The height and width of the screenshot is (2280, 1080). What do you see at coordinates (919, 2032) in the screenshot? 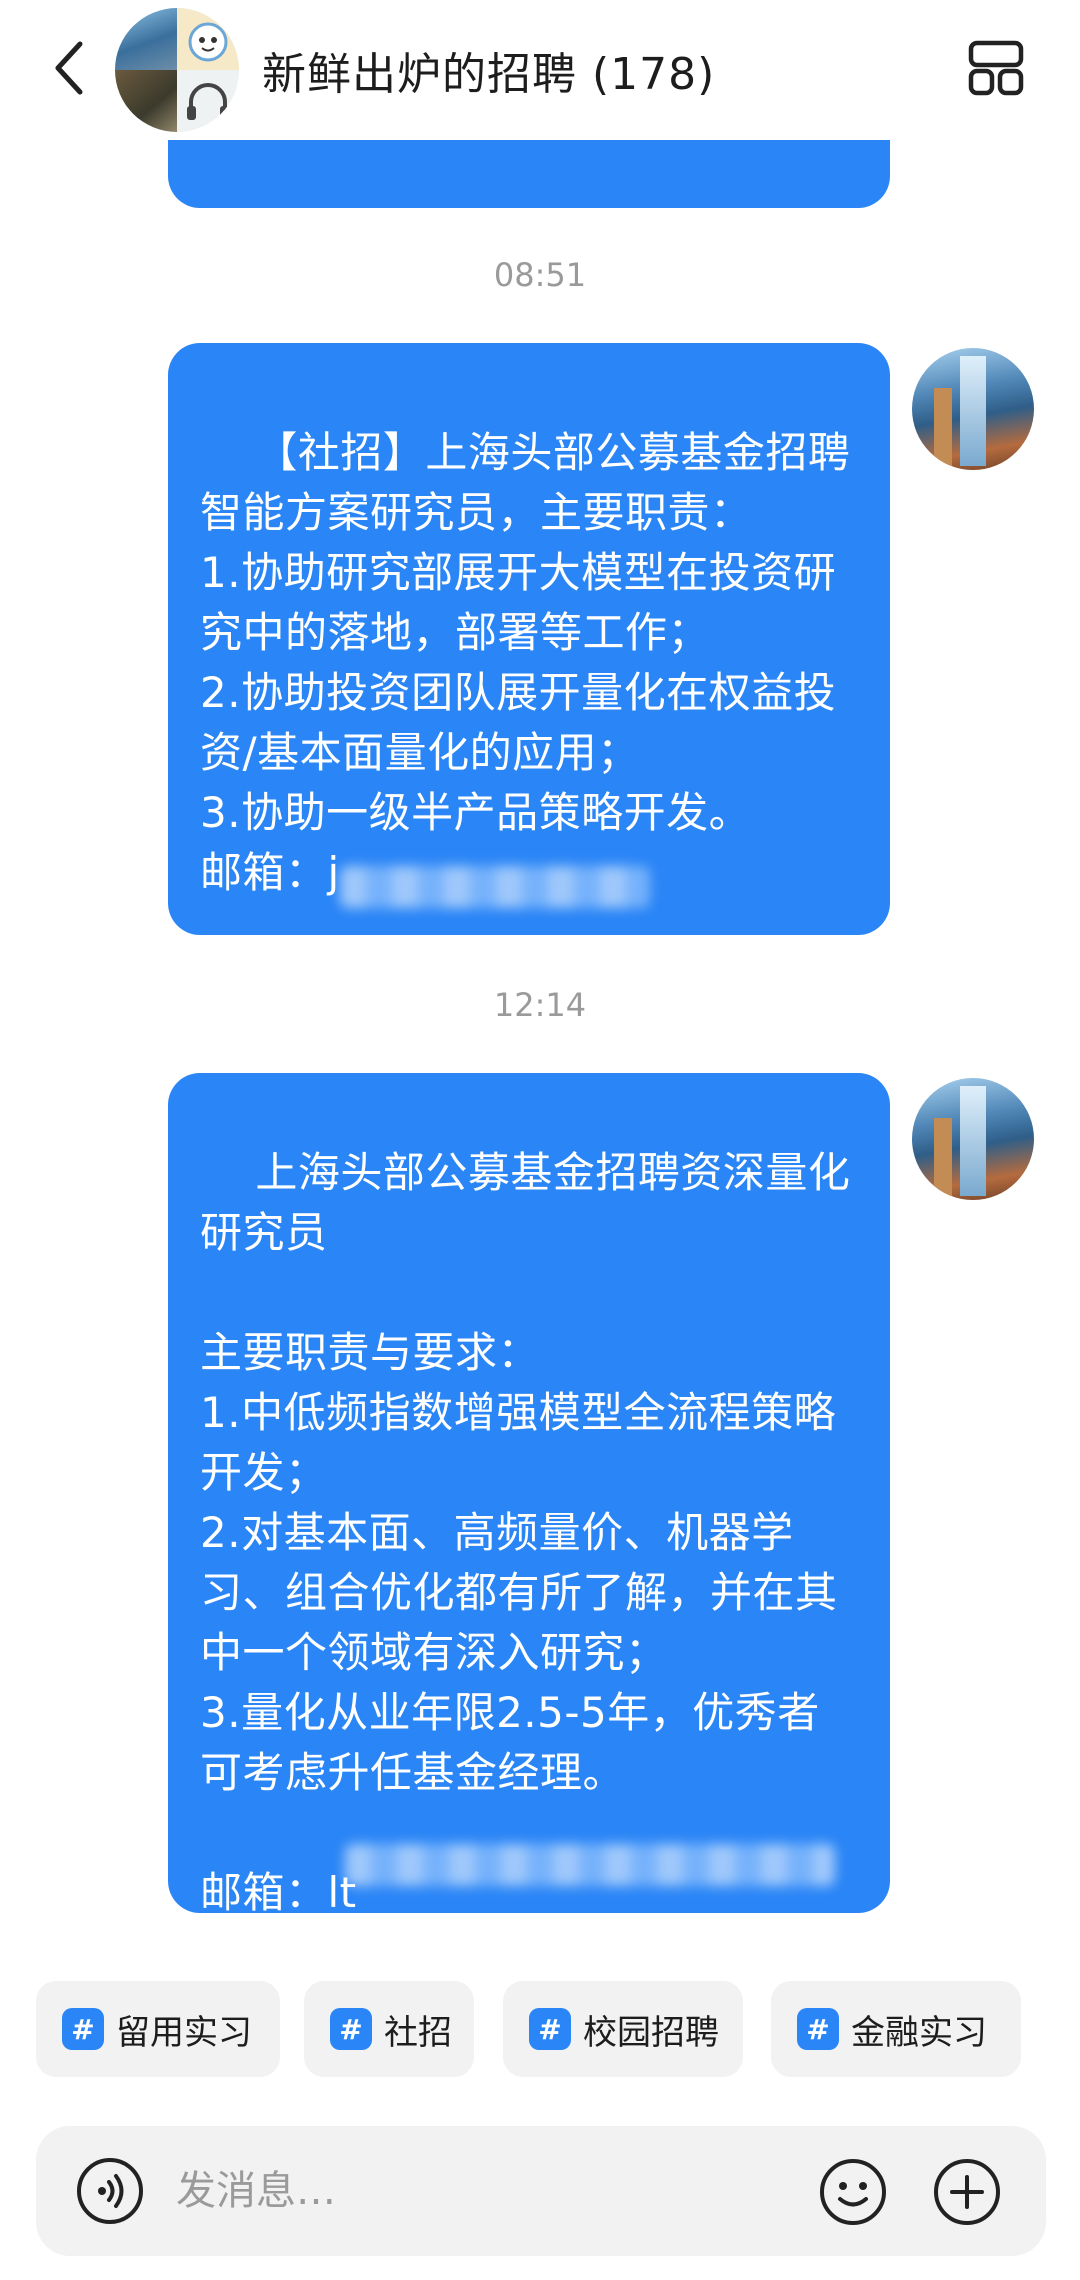
I see `tag-label: 金融实习` at bounding box center [919, 2032].